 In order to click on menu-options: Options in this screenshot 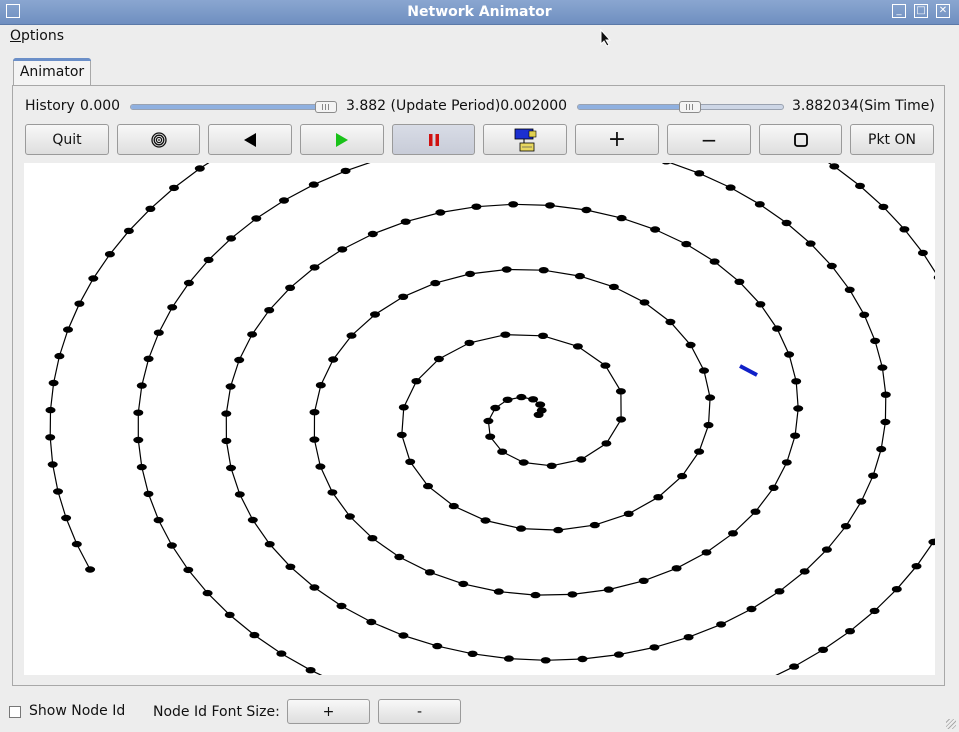, I will do `click(37, 36)`.